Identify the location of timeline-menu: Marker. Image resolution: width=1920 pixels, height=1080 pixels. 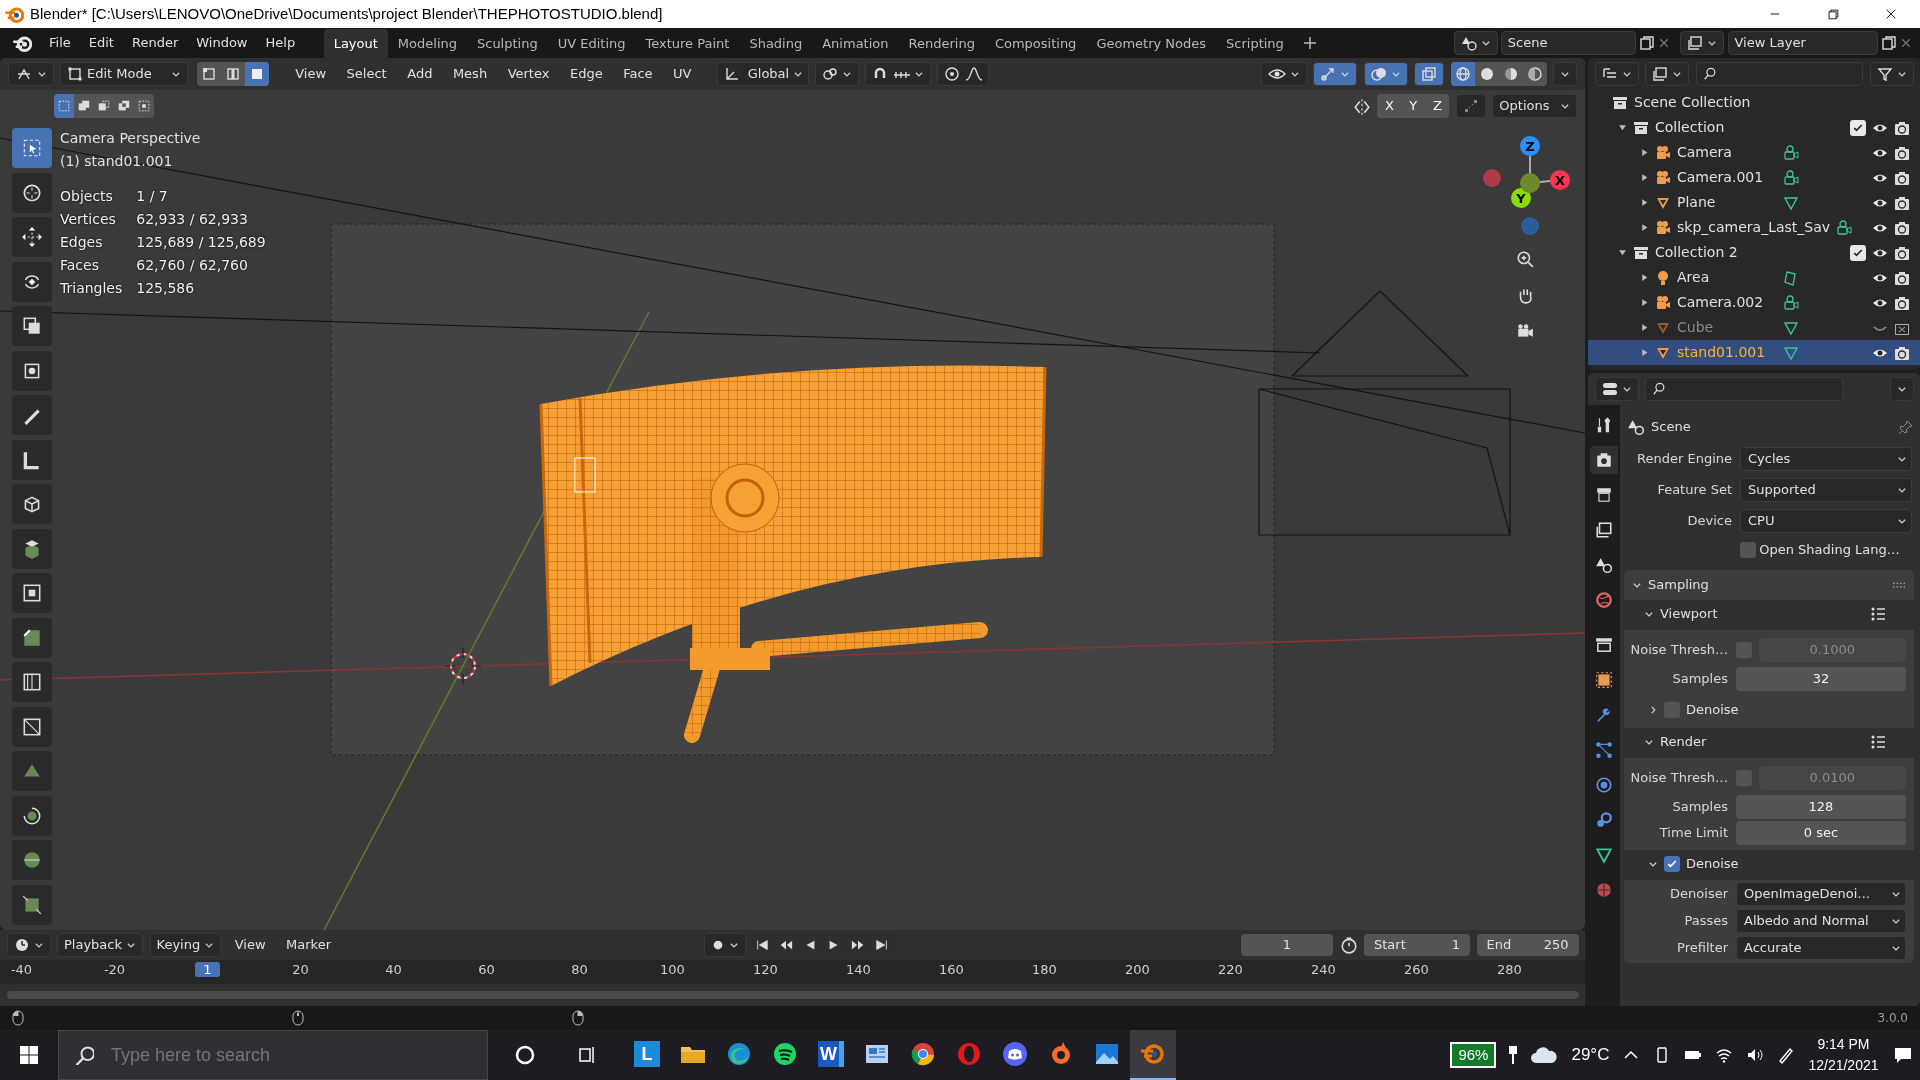
(308, 945).